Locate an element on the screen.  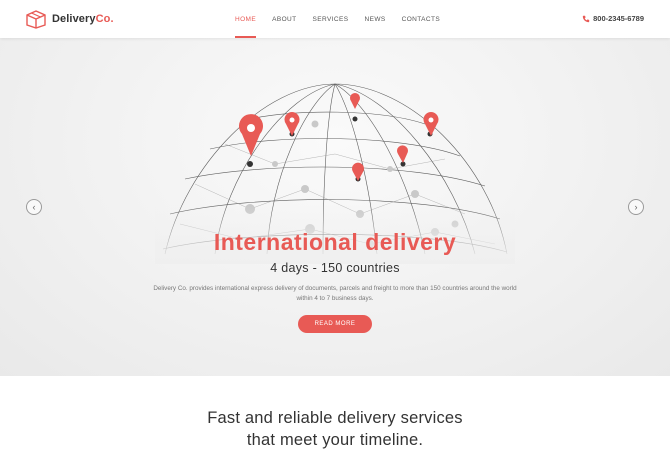
phone-text: 800-2345-6789 is located at coordinates (618, 18).